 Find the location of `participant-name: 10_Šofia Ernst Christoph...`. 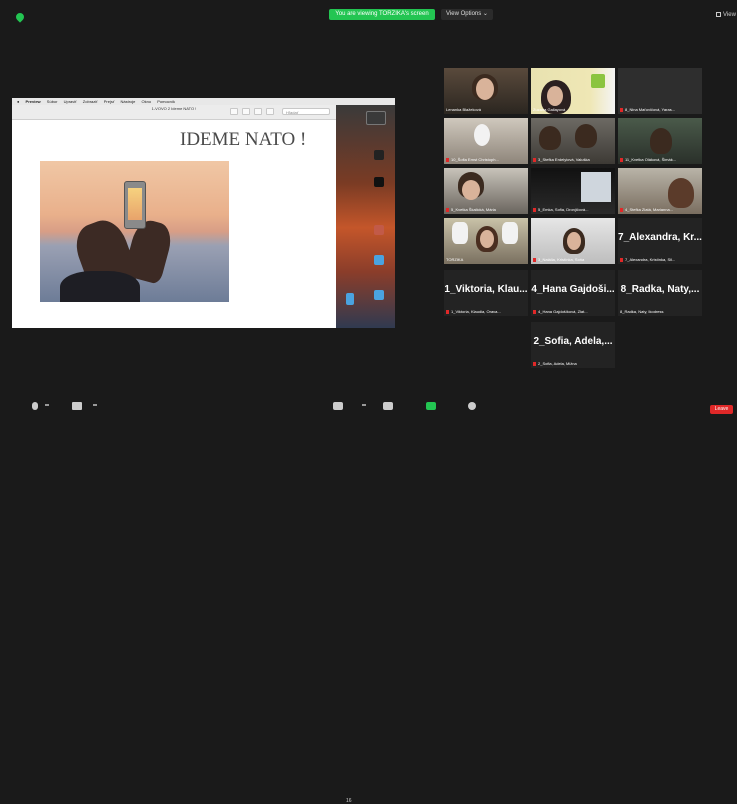

participant-name: 10_Šofia Ernst Christoph... is located at coordinates (486, 159).